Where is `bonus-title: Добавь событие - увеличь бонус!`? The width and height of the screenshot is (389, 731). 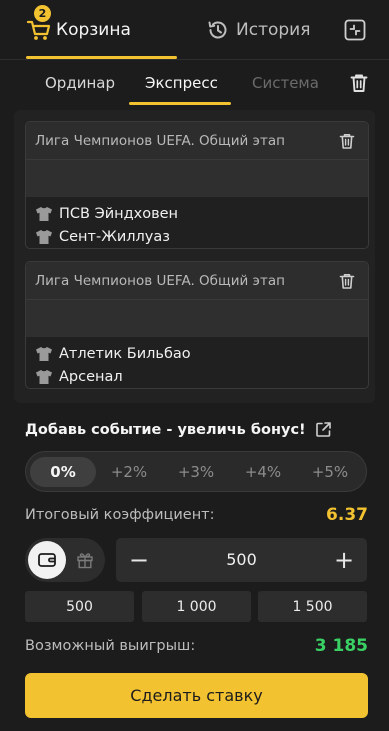
bonus-title: Добавь событие - увеличь бонус! is located at coordinates (178, 429).